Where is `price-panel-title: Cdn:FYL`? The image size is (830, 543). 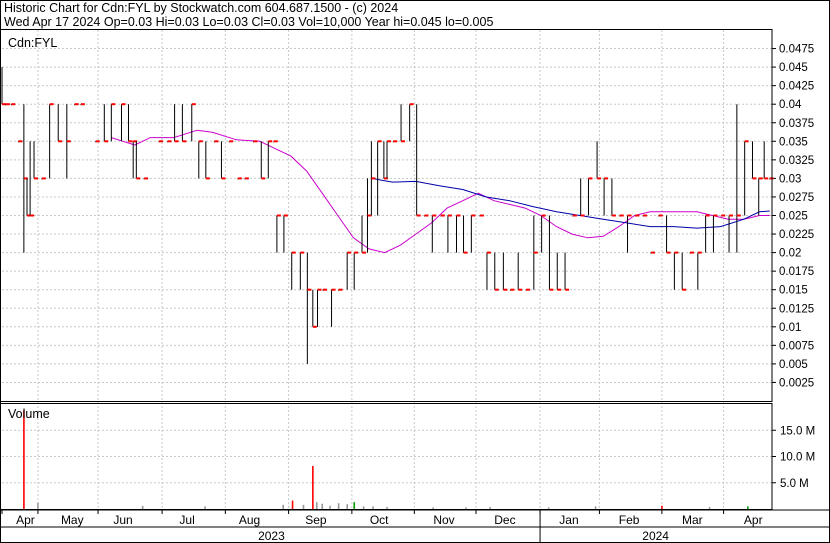 price-panel-title: Cdn:FYL is located at coordinates (32, 43).